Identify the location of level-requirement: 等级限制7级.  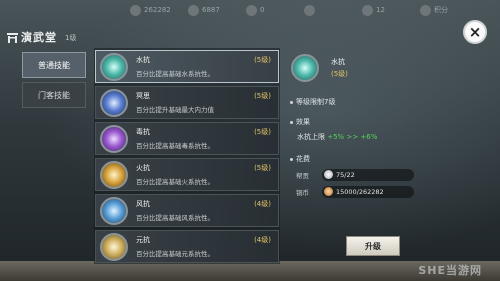
(312, 102).